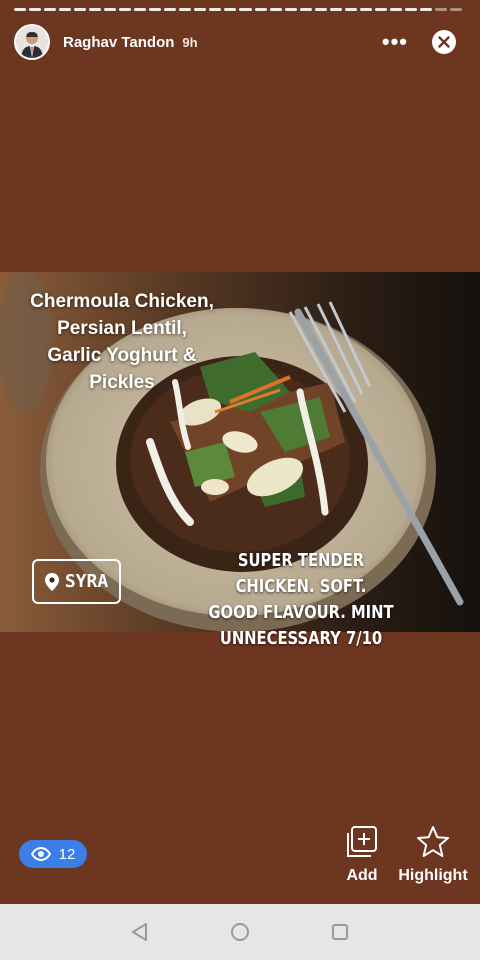  I want to click on caption-line: SUPER TENDER CHICKEN. SOFT., so click(301, 573).